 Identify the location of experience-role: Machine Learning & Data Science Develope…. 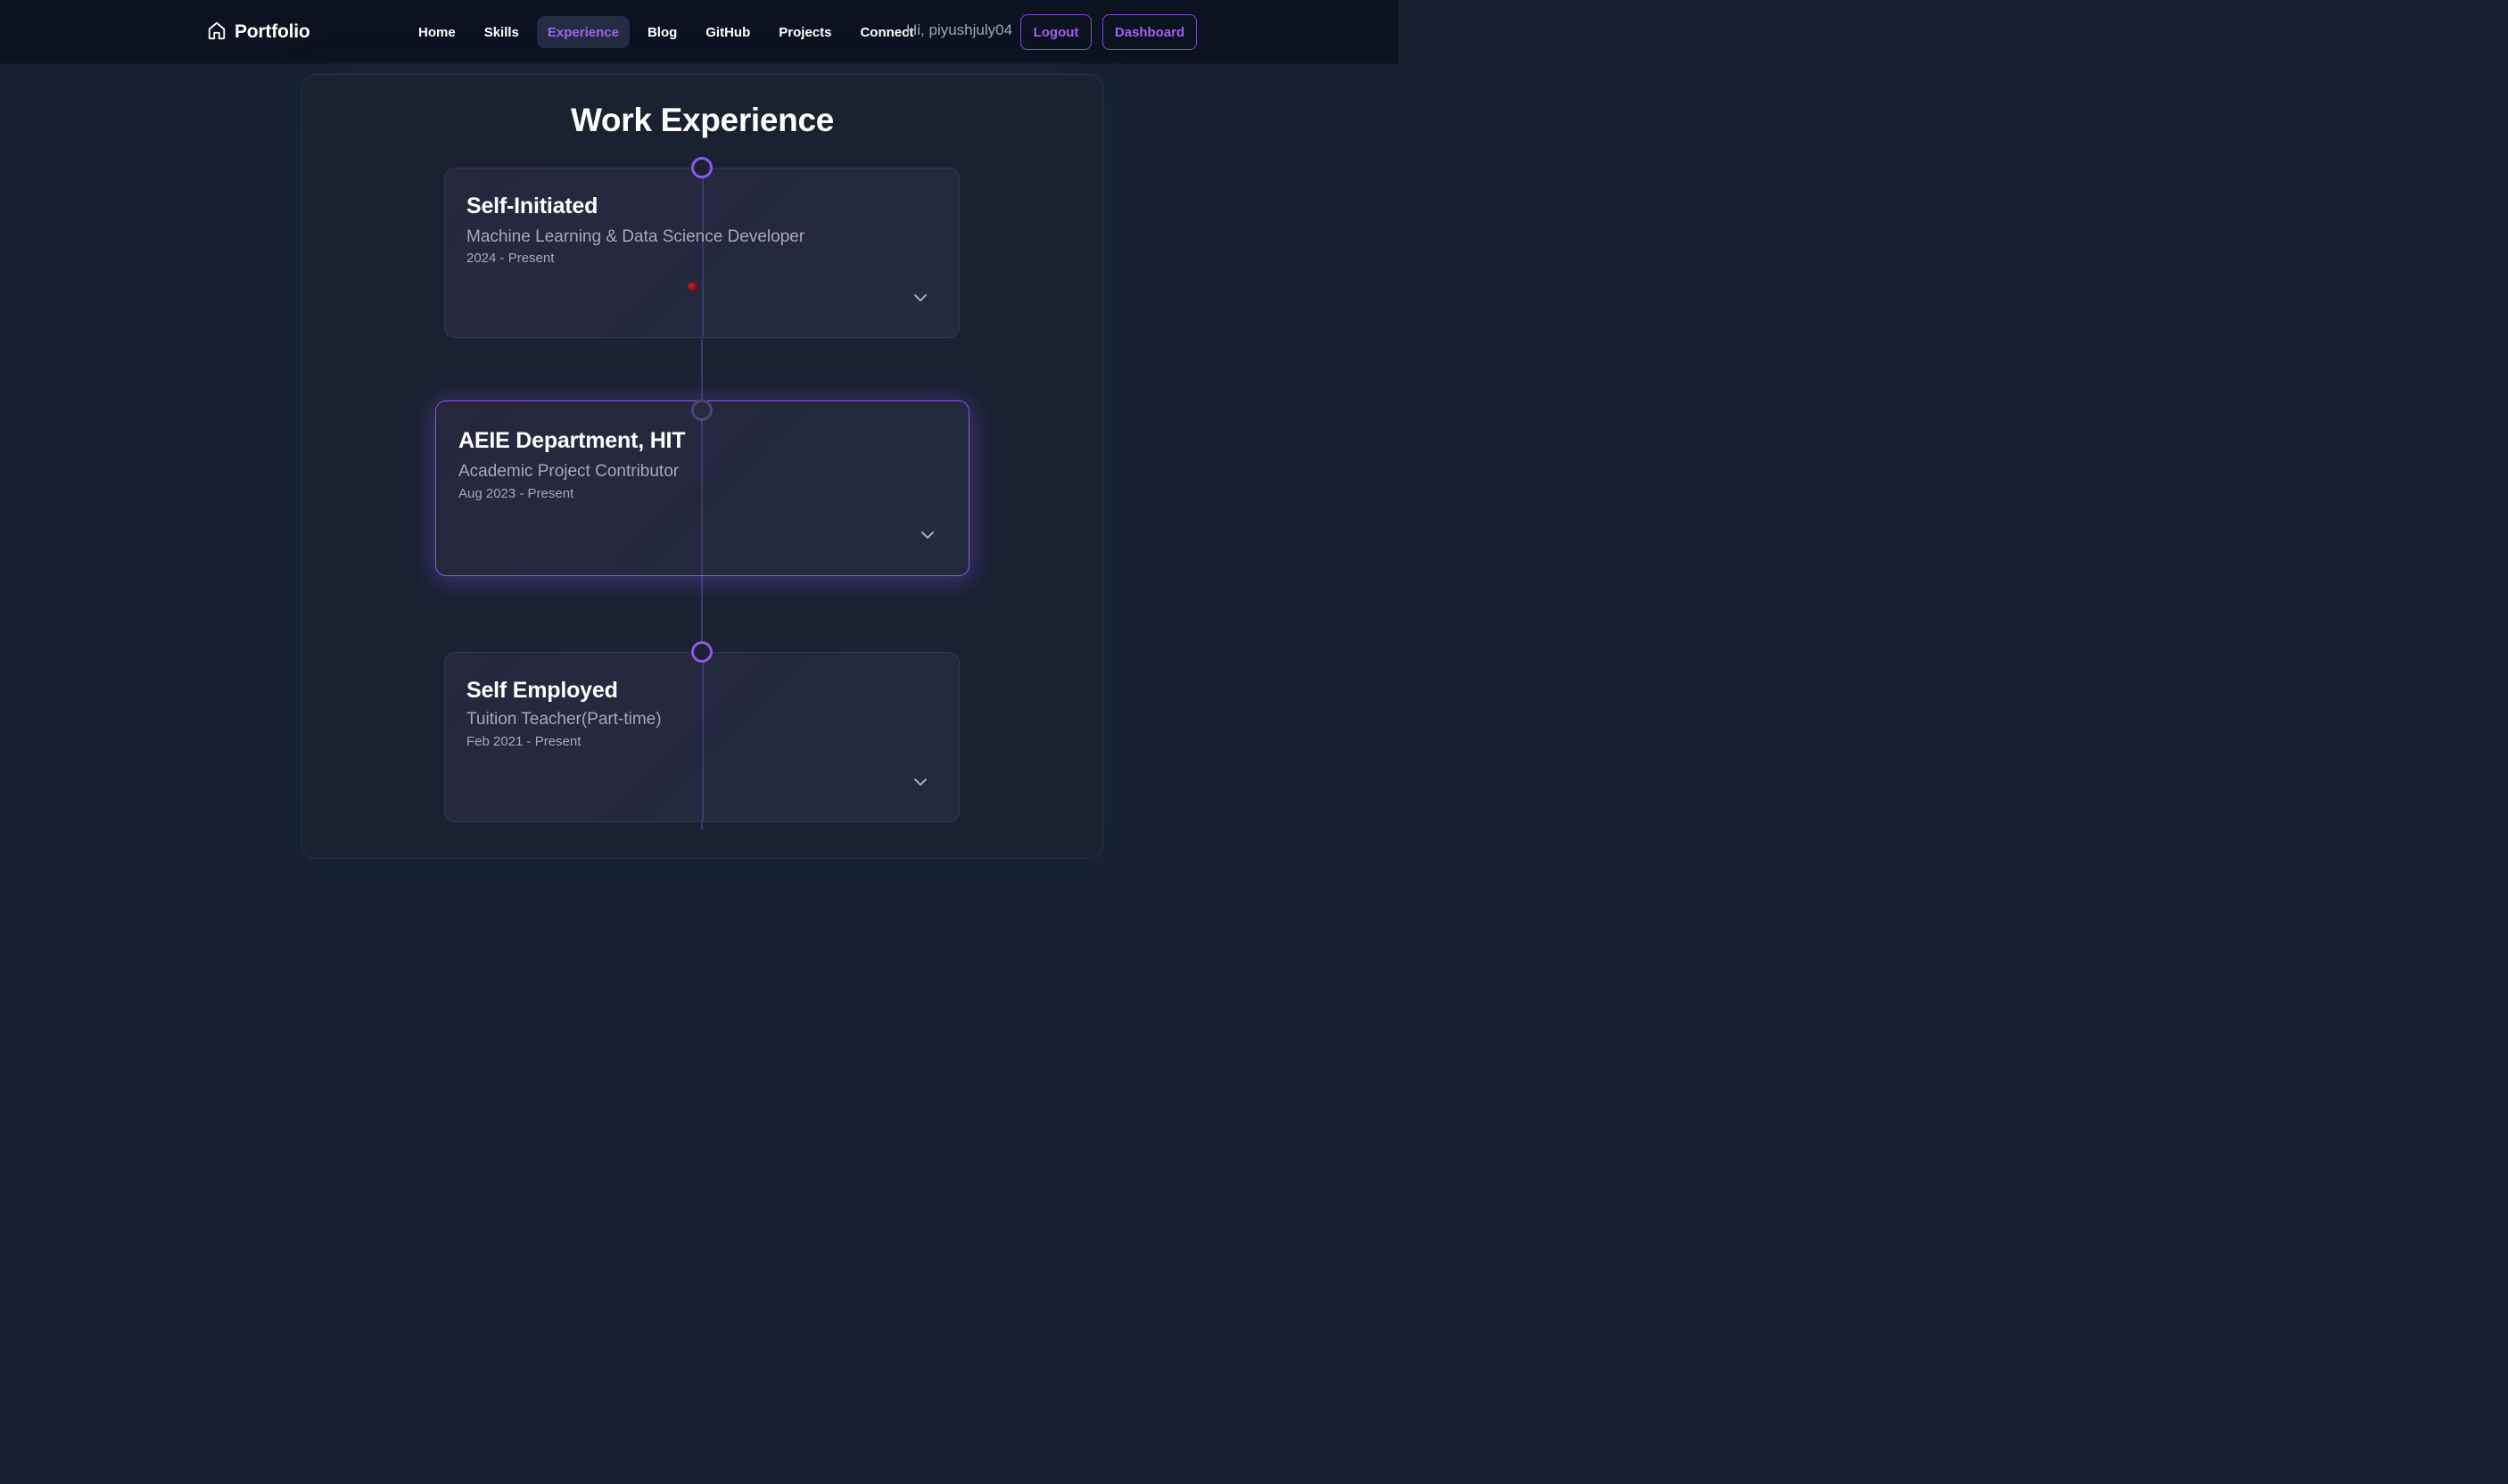
(635, 236).